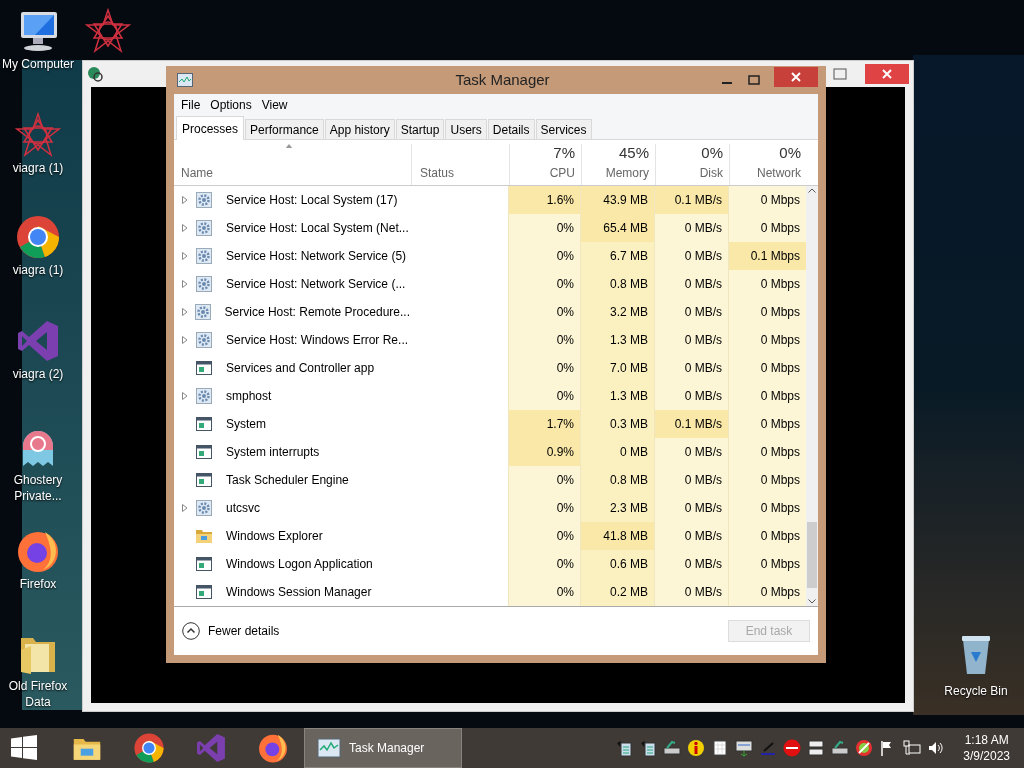 The height and width of the screenshot is (768, 1024). Describe the element at coordinates (812, 601) in the screenshot. I see `scroll-down-icon` at that location.